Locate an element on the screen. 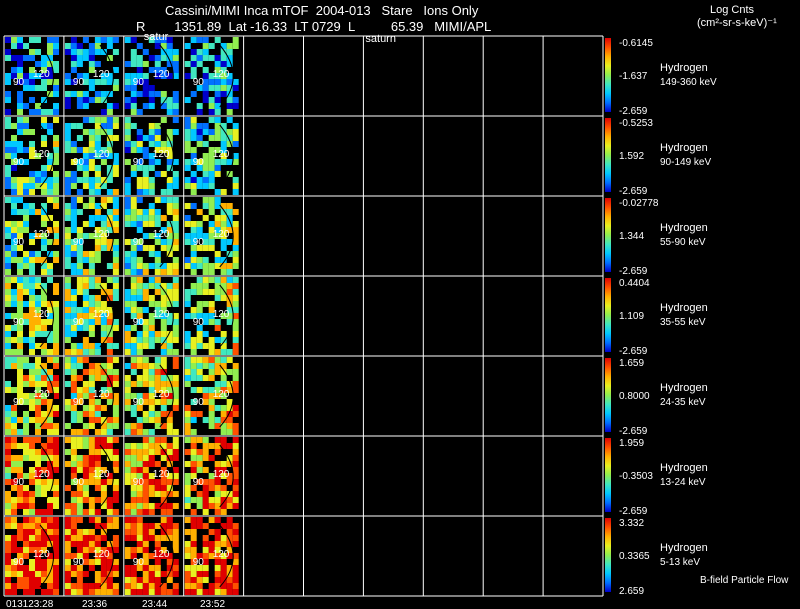 The height and width of the screenshot is (609, 800). colorbar is located at coordinates (608, 395).